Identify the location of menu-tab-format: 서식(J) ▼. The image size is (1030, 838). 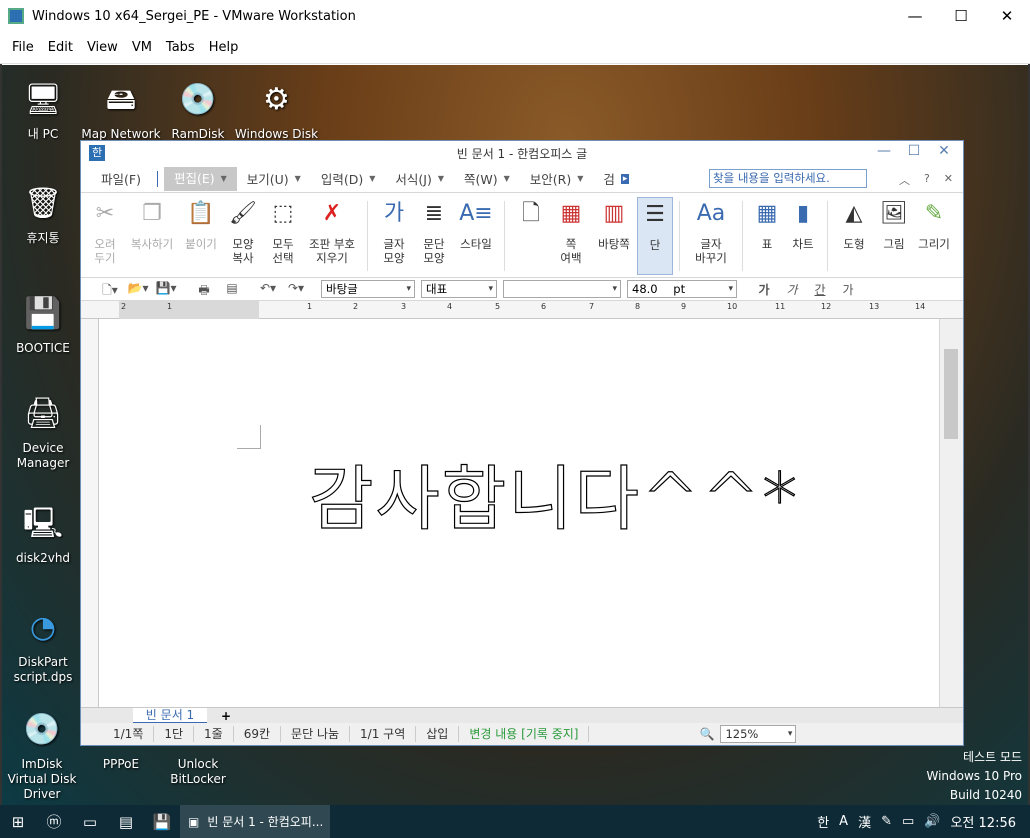
(419, 178).